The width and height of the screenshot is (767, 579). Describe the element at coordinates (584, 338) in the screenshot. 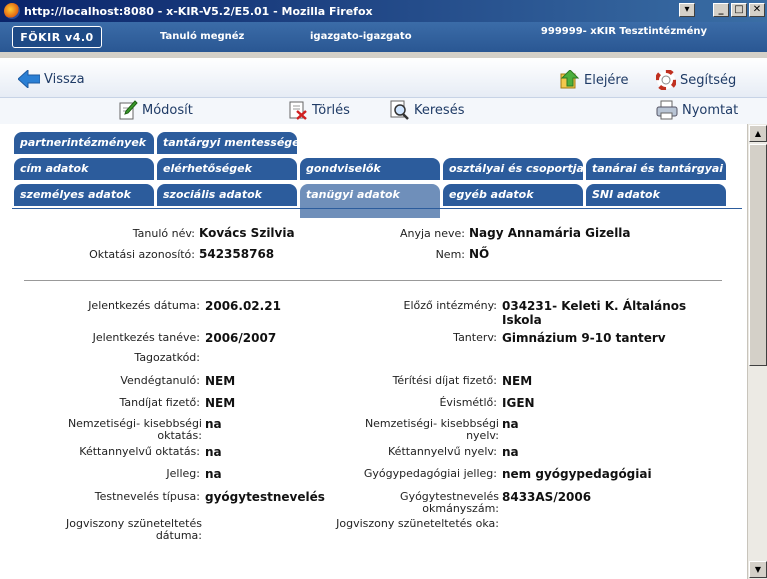

I see `curriculum-value: Gimnázium 9-10 tanterv` at that location.